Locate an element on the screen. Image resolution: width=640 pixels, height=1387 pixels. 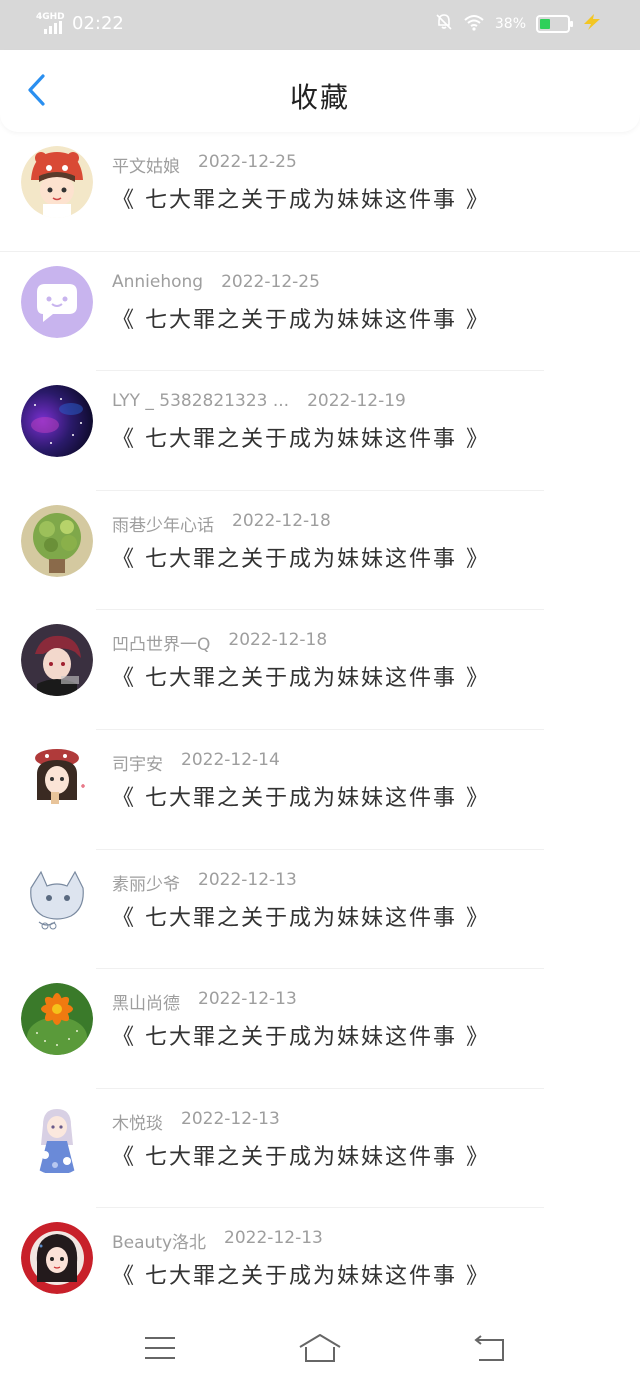
menu-button is located at coordinates (160, 1350).